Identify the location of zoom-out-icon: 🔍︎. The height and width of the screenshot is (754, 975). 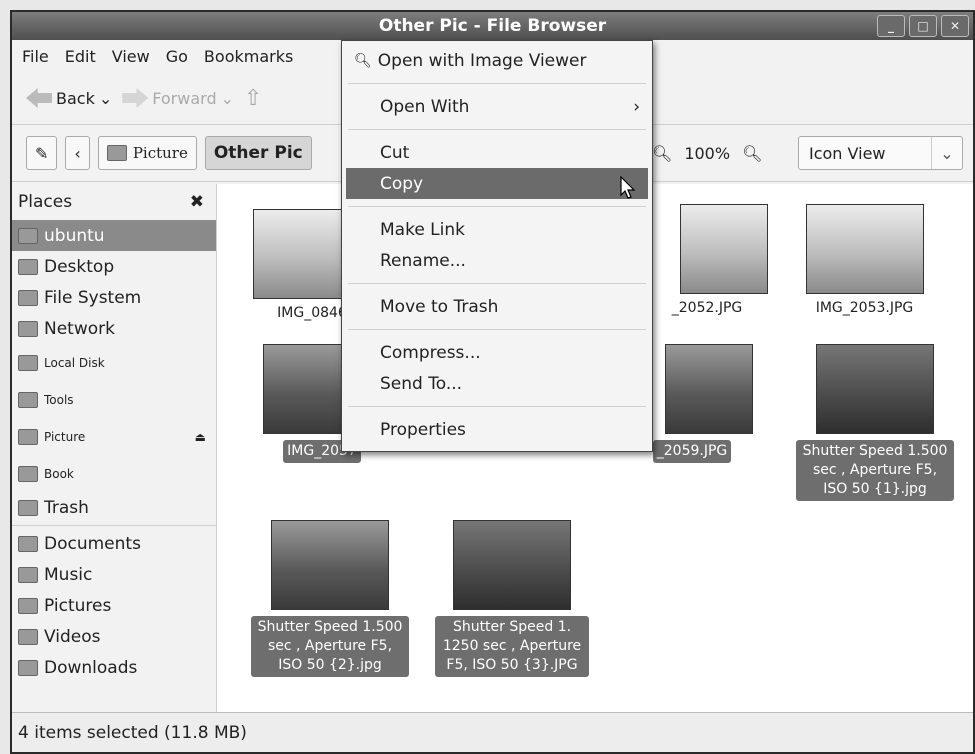
(662, 153).